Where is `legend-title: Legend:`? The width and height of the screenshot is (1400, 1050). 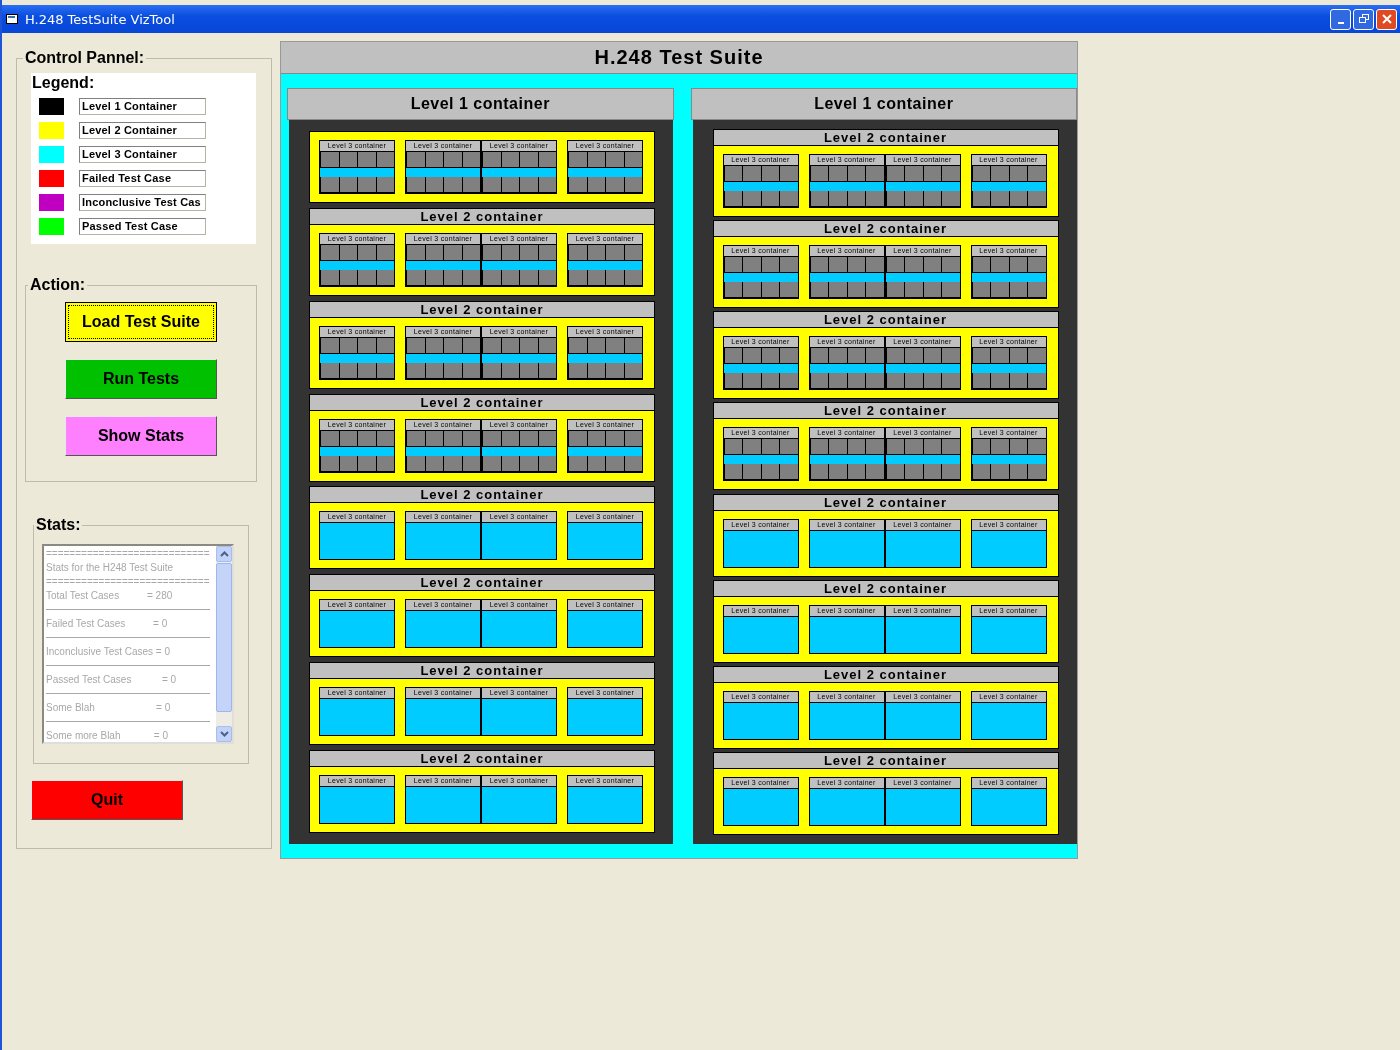 legend-title: Legend: is located at coordinates (63, 83).